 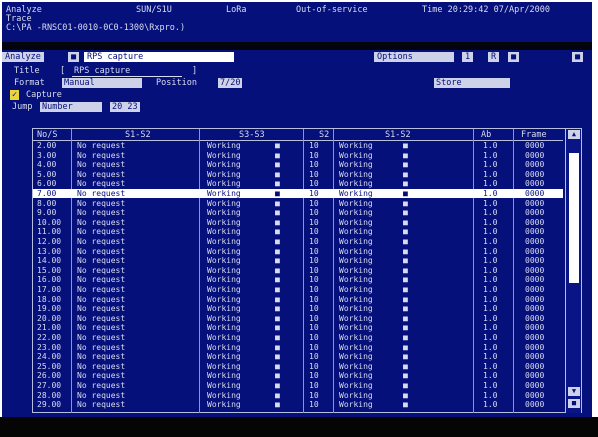 I want to click on table-row: 12.00 No request Working 10 Working 1.0 0000 ■ ■, so click(x=298, y=241).